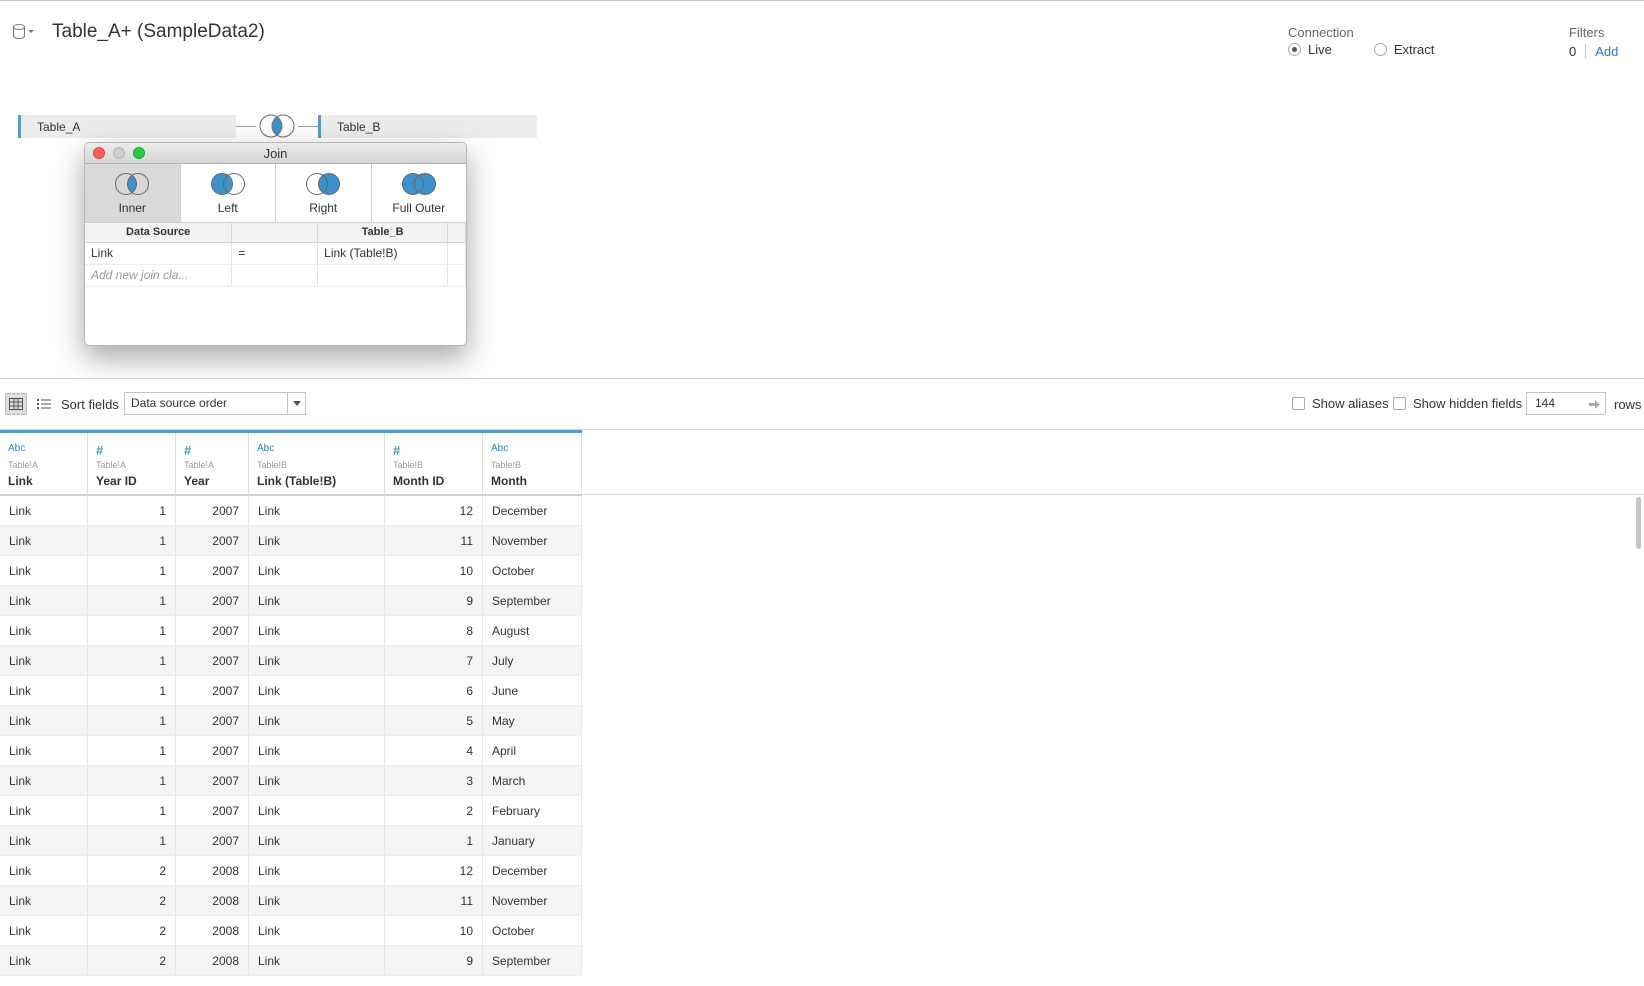 The width and height of the screenshot is (1644, 986). Describe the element at coordinates (291, 661) in the screenshot. I see `table-row: Link 1 2007 Link 7 July` at that location.